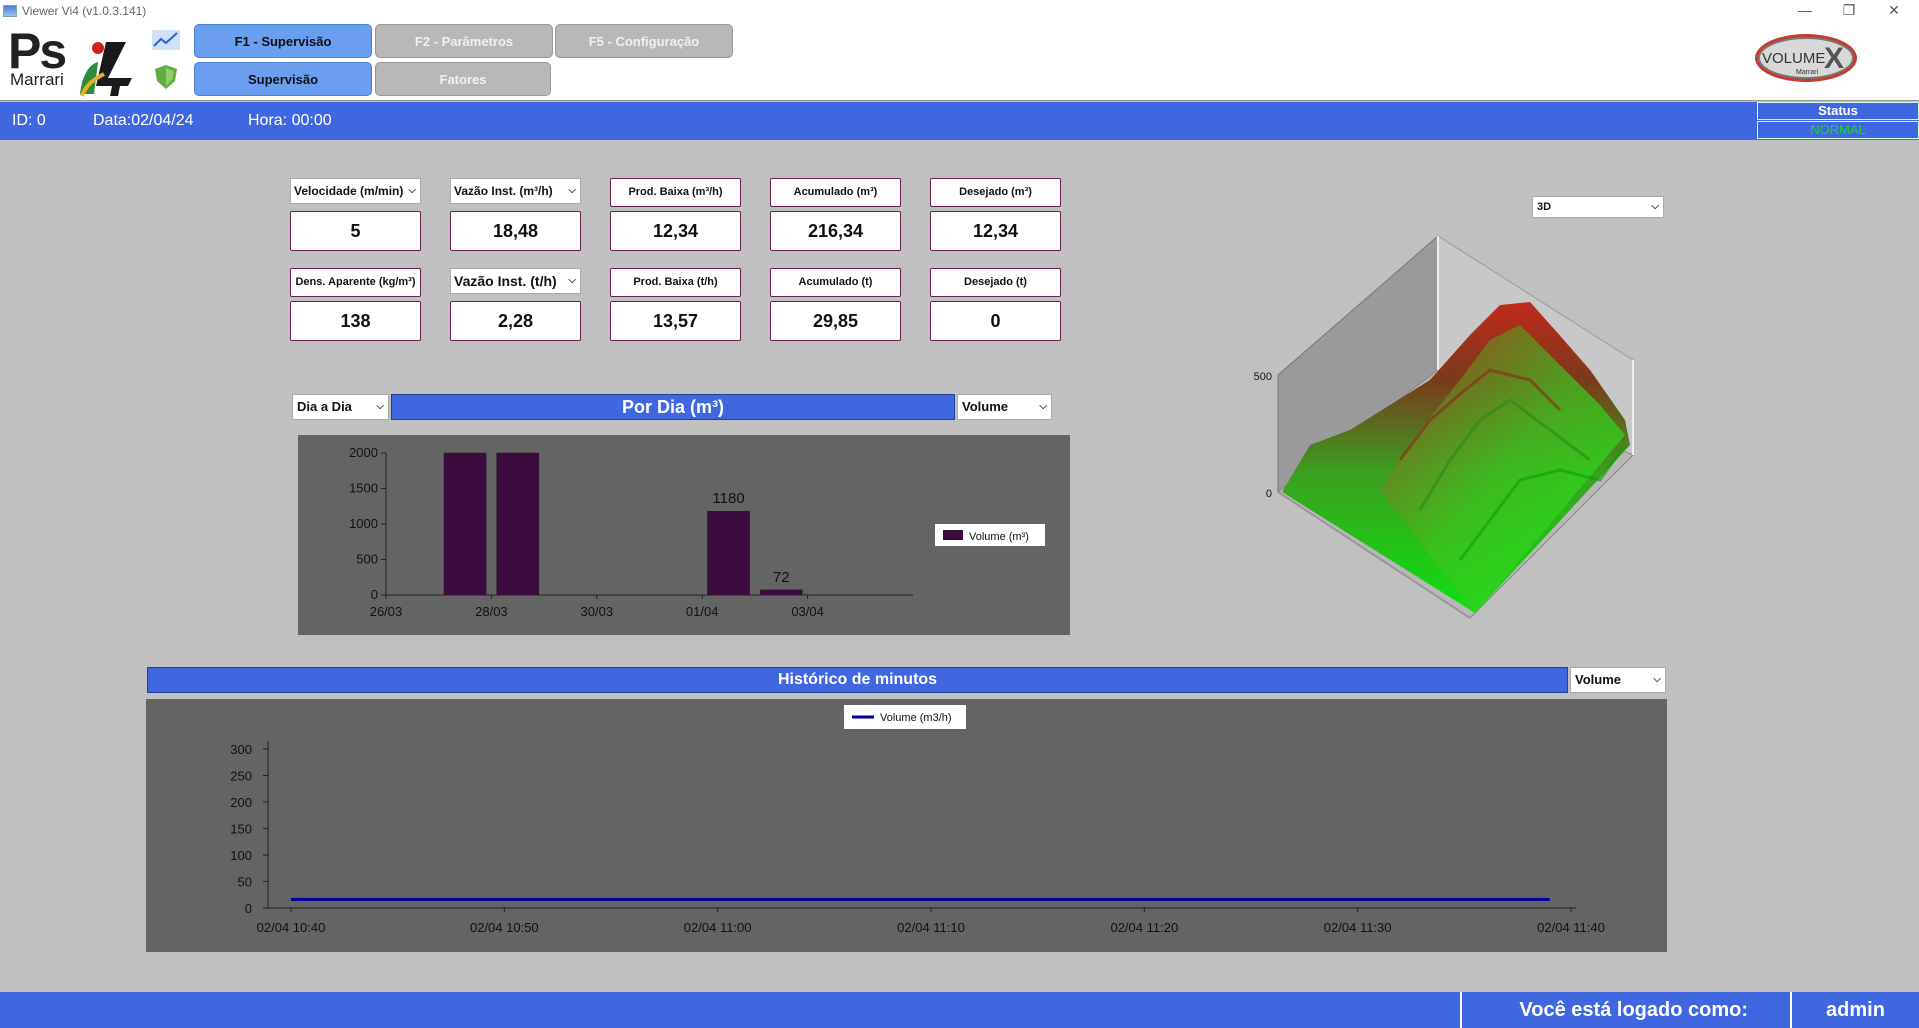  What do you see at coordinates (1894, 11) in the screenshot?
I see `close-button: ✕` at bounding box center [1894, 11].